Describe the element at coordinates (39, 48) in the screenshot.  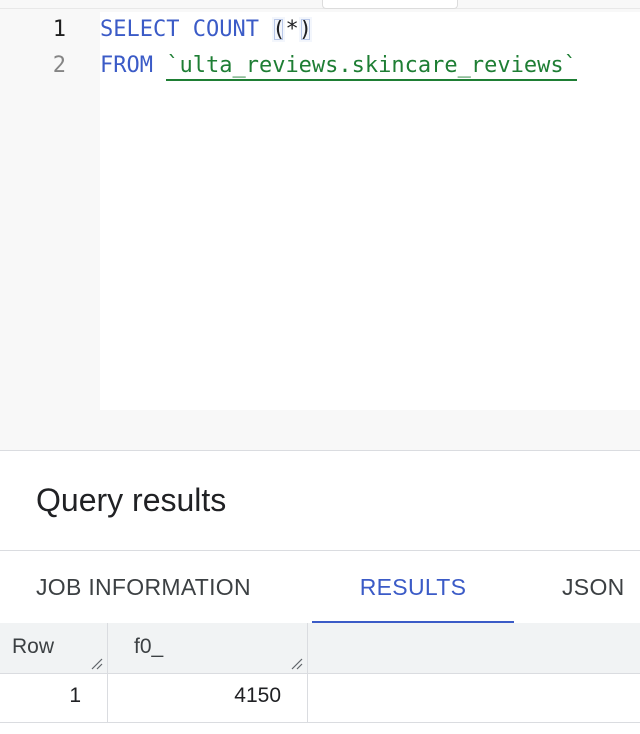
I see `editor-gutter: 1 2` at that location.